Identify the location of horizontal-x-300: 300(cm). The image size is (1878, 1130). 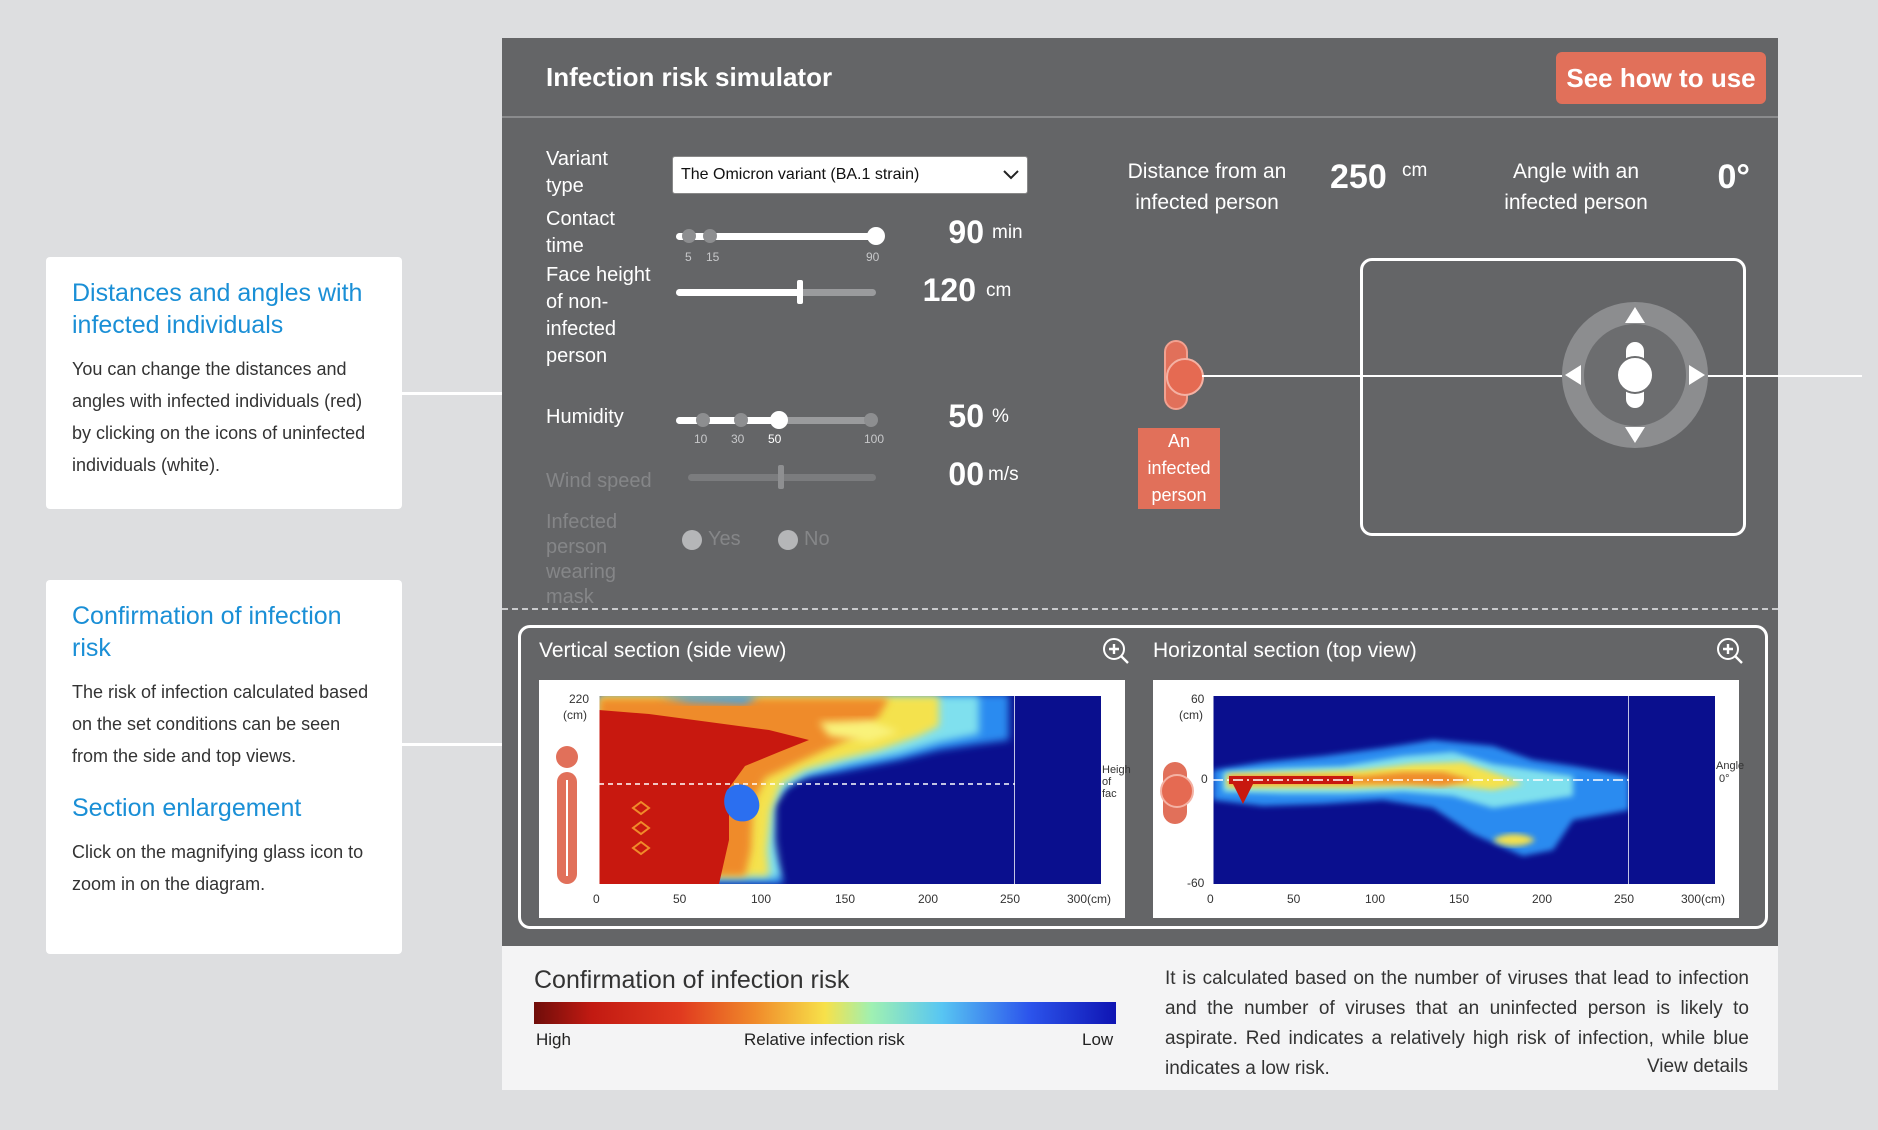
(1703, 899).